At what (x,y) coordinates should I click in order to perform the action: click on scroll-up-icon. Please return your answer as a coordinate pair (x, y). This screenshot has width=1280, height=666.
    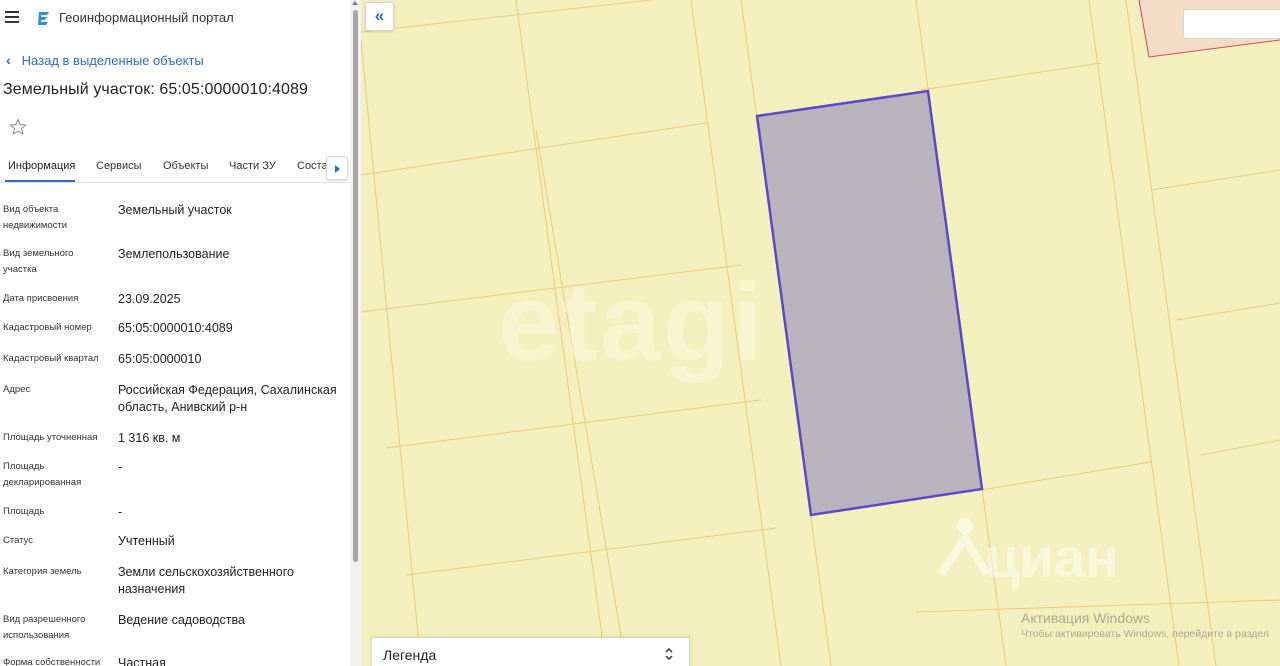
    Looking at the image, I should click on (355, 3).